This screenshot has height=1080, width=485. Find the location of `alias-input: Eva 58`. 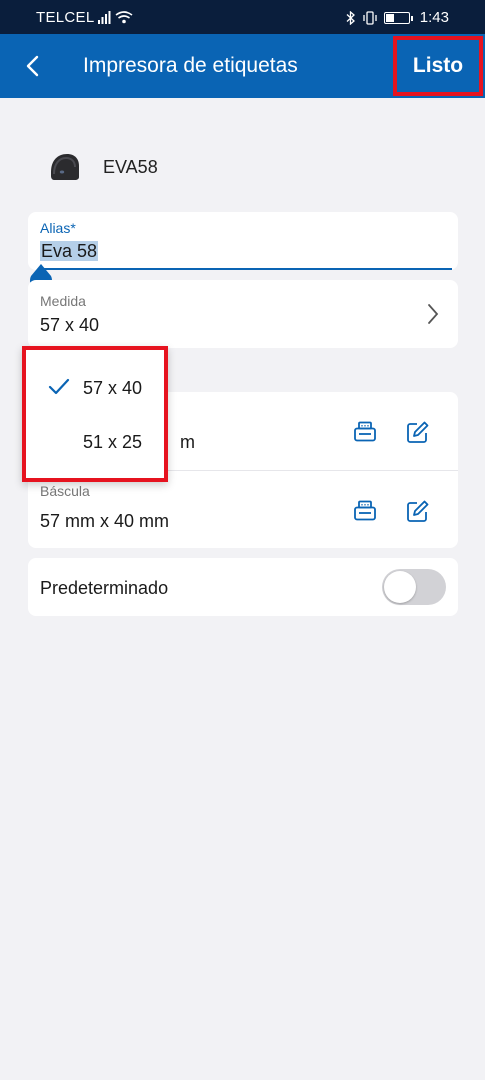

alias-input: Eva 58 is located at coordinates (69, 251).